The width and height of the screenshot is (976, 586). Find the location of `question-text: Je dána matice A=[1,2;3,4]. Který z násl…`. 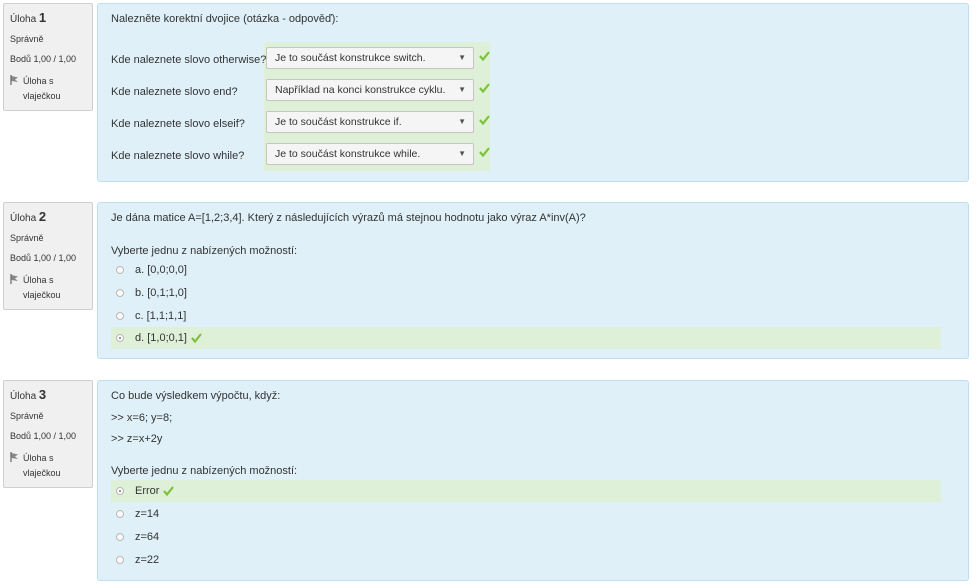

question-text: Je dána matice A=[1,2;3,4]. Který z násl… is located at coordinates (348, 218).